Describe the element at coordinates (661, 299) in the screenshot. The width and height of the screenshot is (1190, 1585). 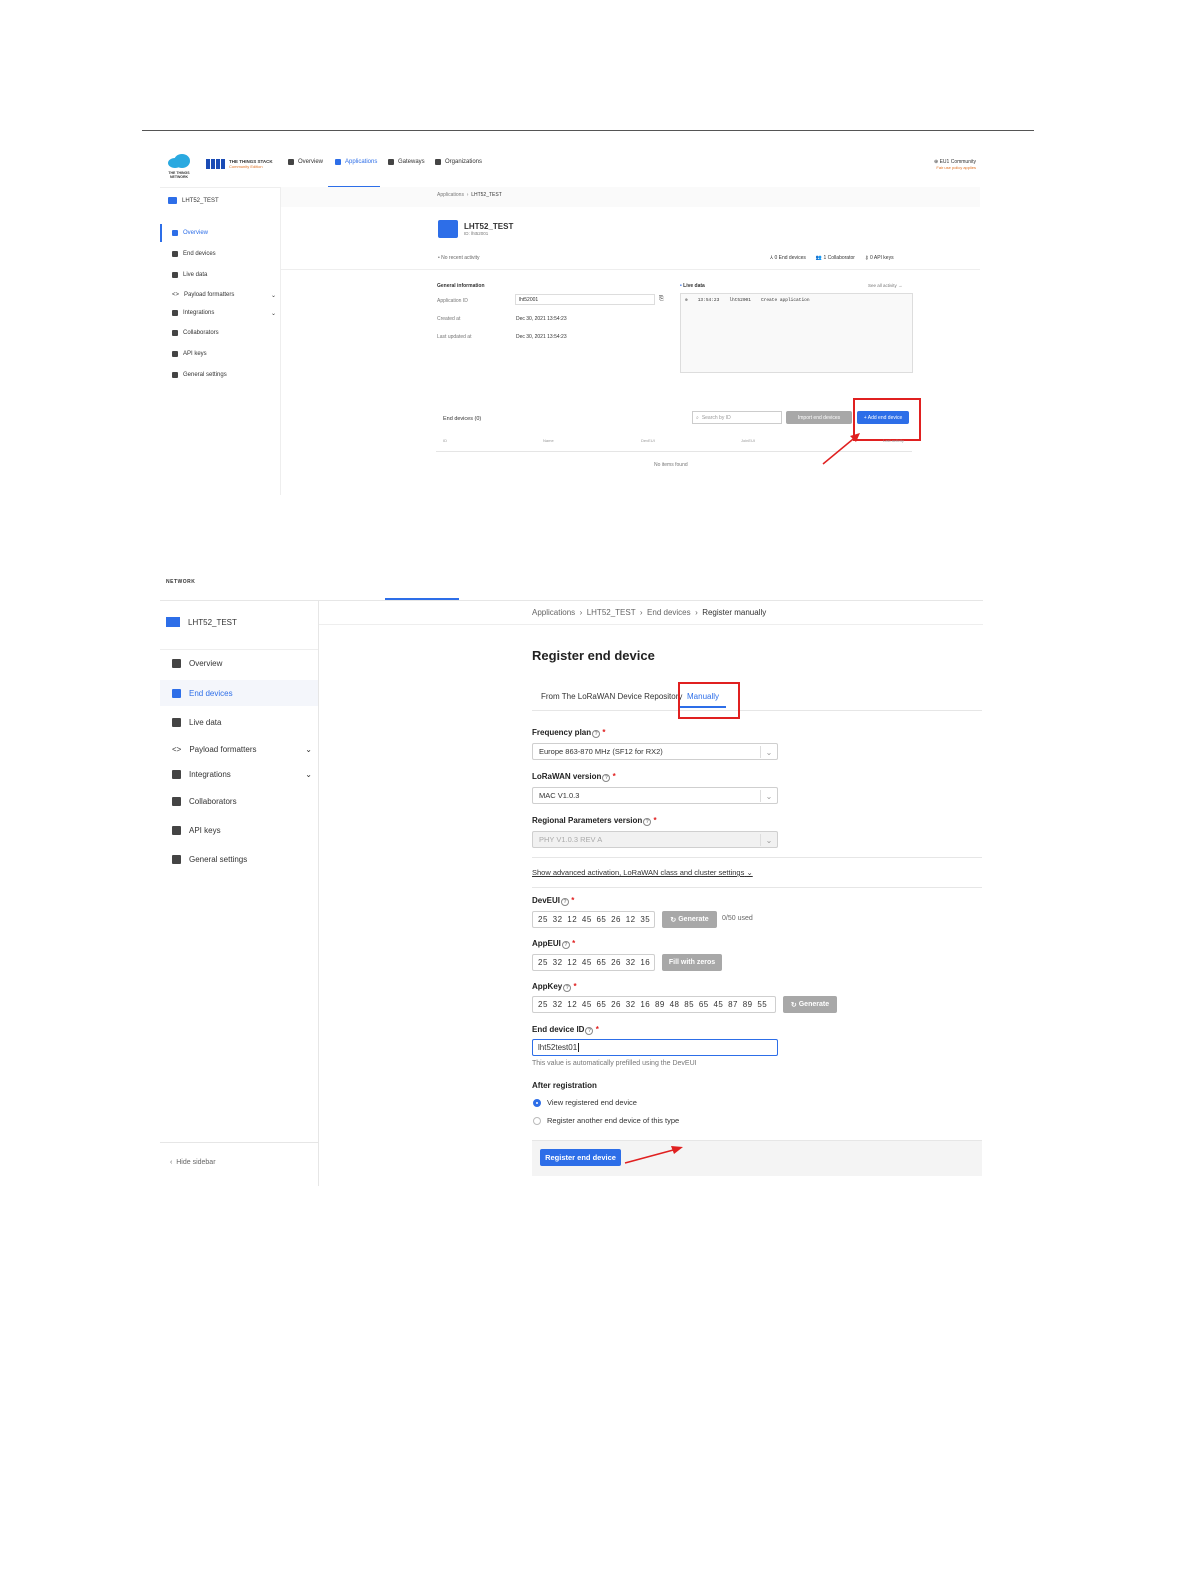
I see `copy-icon: ⎘` at that location.